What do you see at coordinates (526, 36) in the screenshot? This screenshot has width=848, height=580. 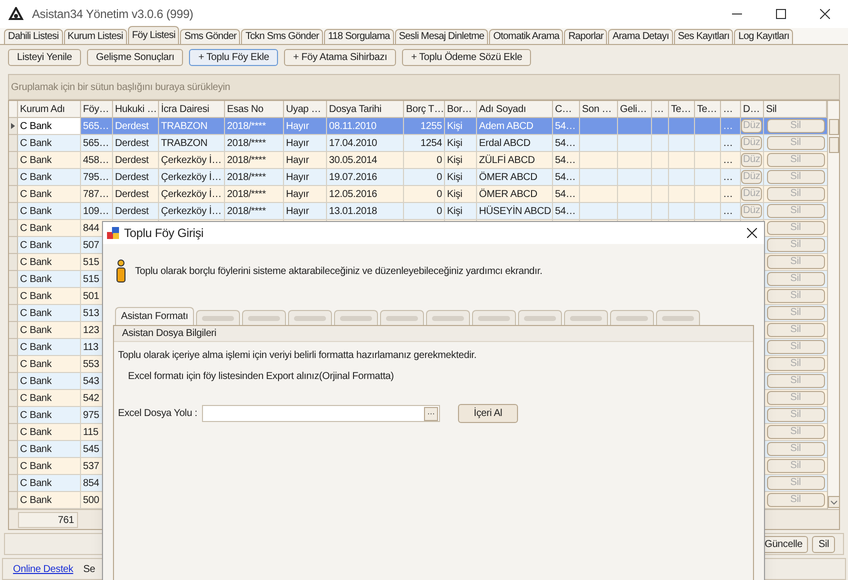 I see `tab: Otomatik Arama` at bounding box center [526, 36].